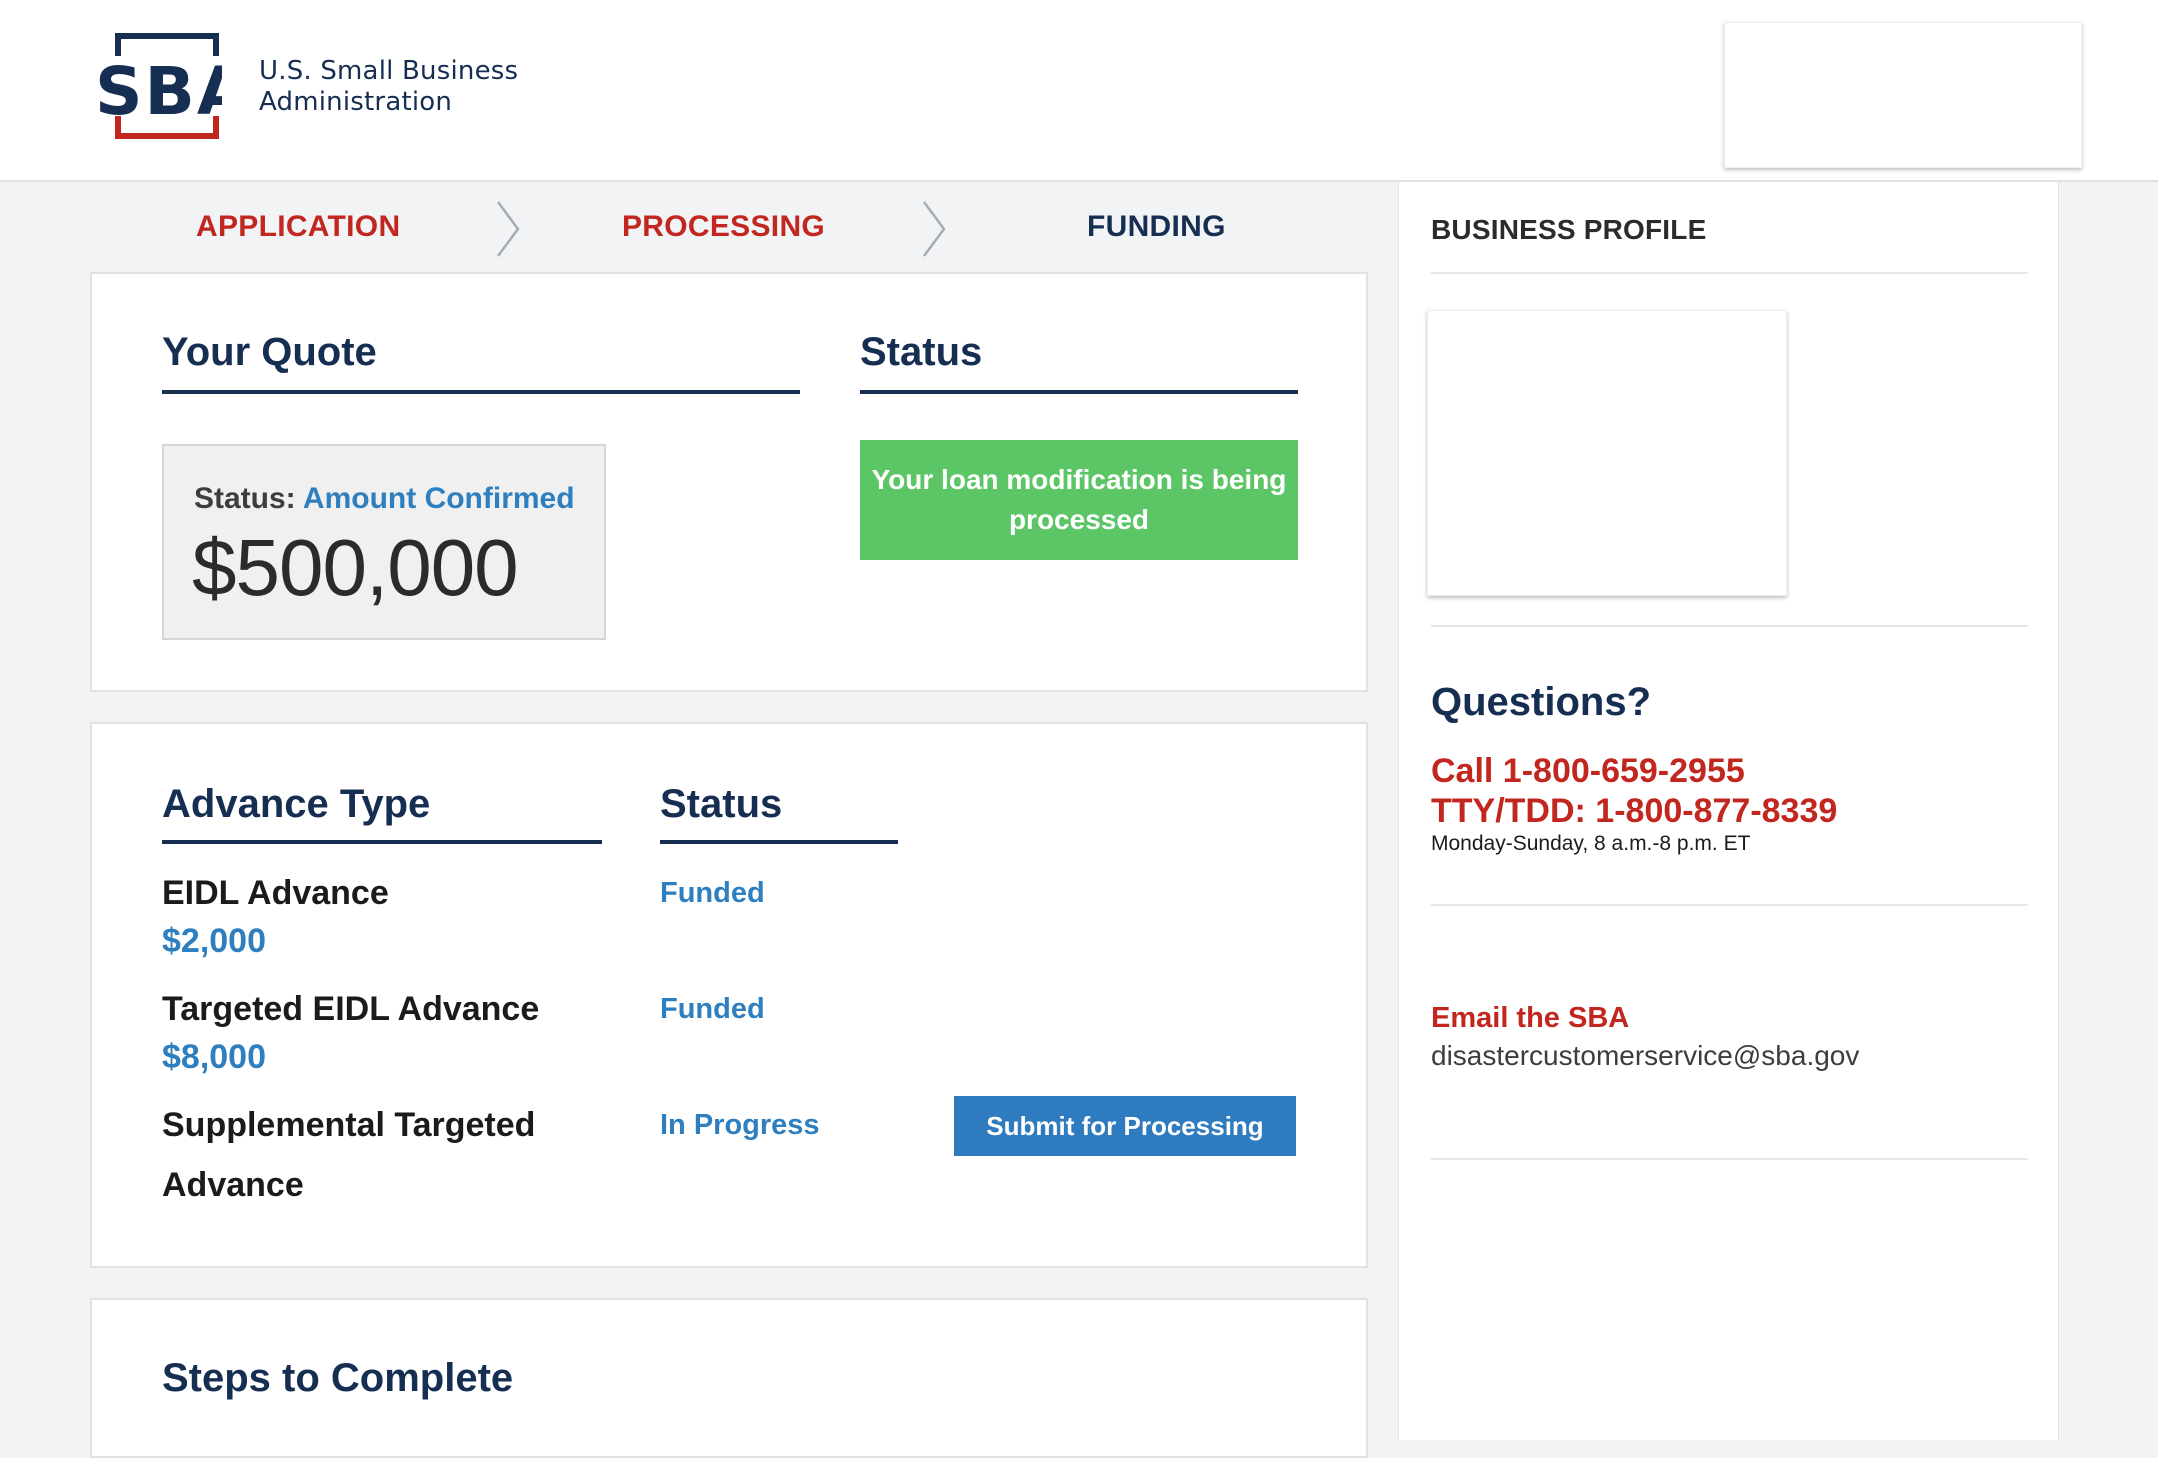 The height and width of the screenshot is (1458, 2158). Describe the element at coordinates (438, 498) in the screenshot. I see `quote-status-value: Amount Confirmed` at that location.